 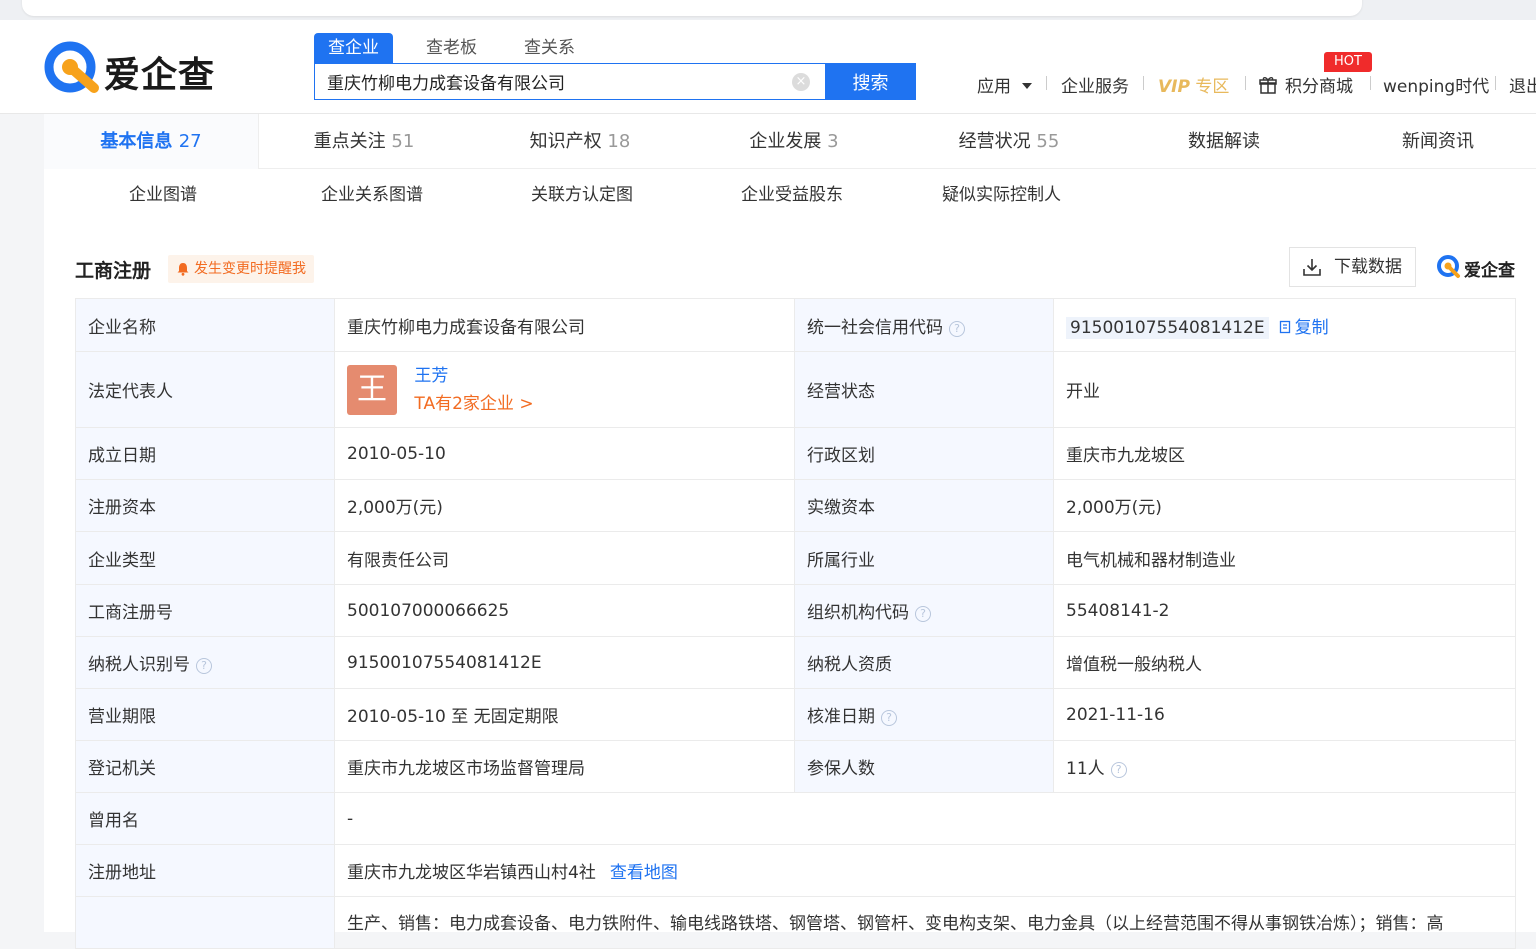 What do you see at coordinates (241, 269) in the screenshot?
I see `change-reminder-button: 发生变更时提醒我` at bounding box center [241, 269].